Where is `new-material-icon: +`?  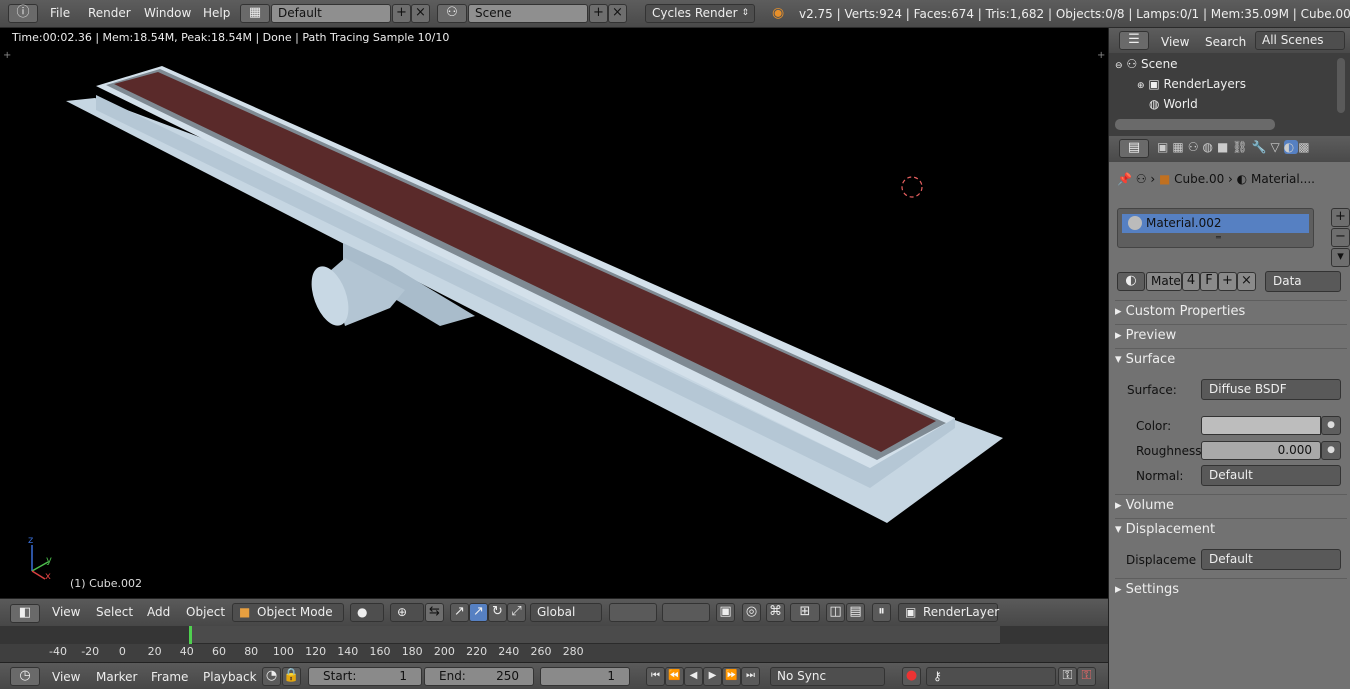 new-material-icon: + is located at coordinates (1227, 281).